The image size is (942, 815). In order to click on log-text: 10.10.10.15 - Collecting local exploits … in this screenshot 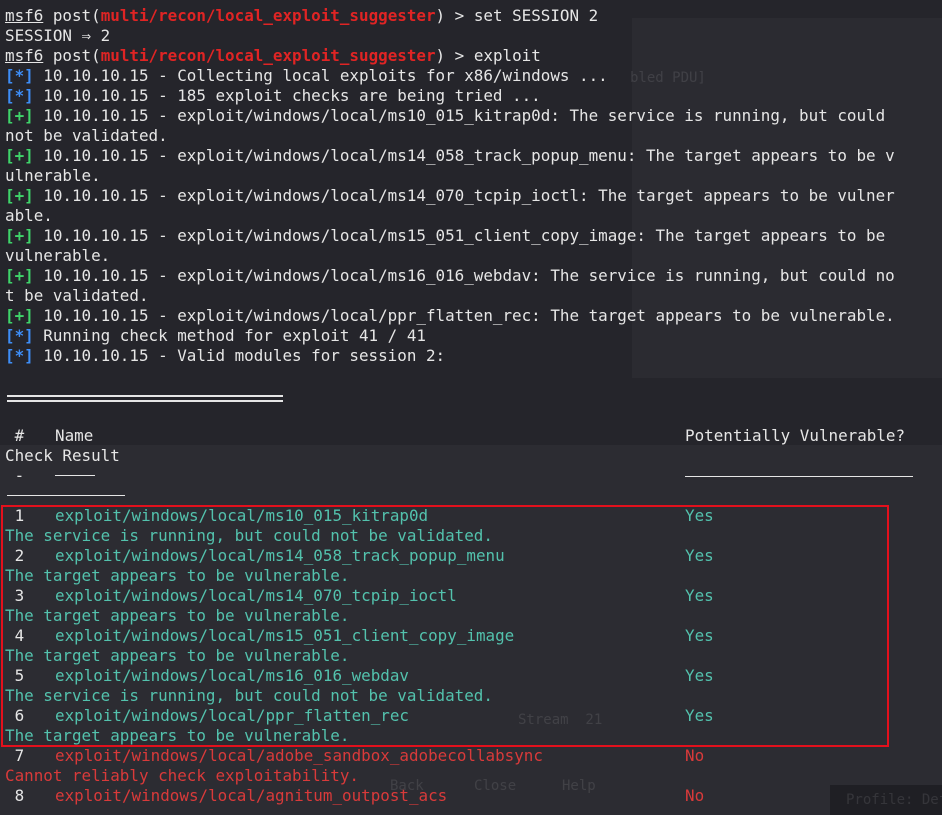, I will do `click(320, 75)`.